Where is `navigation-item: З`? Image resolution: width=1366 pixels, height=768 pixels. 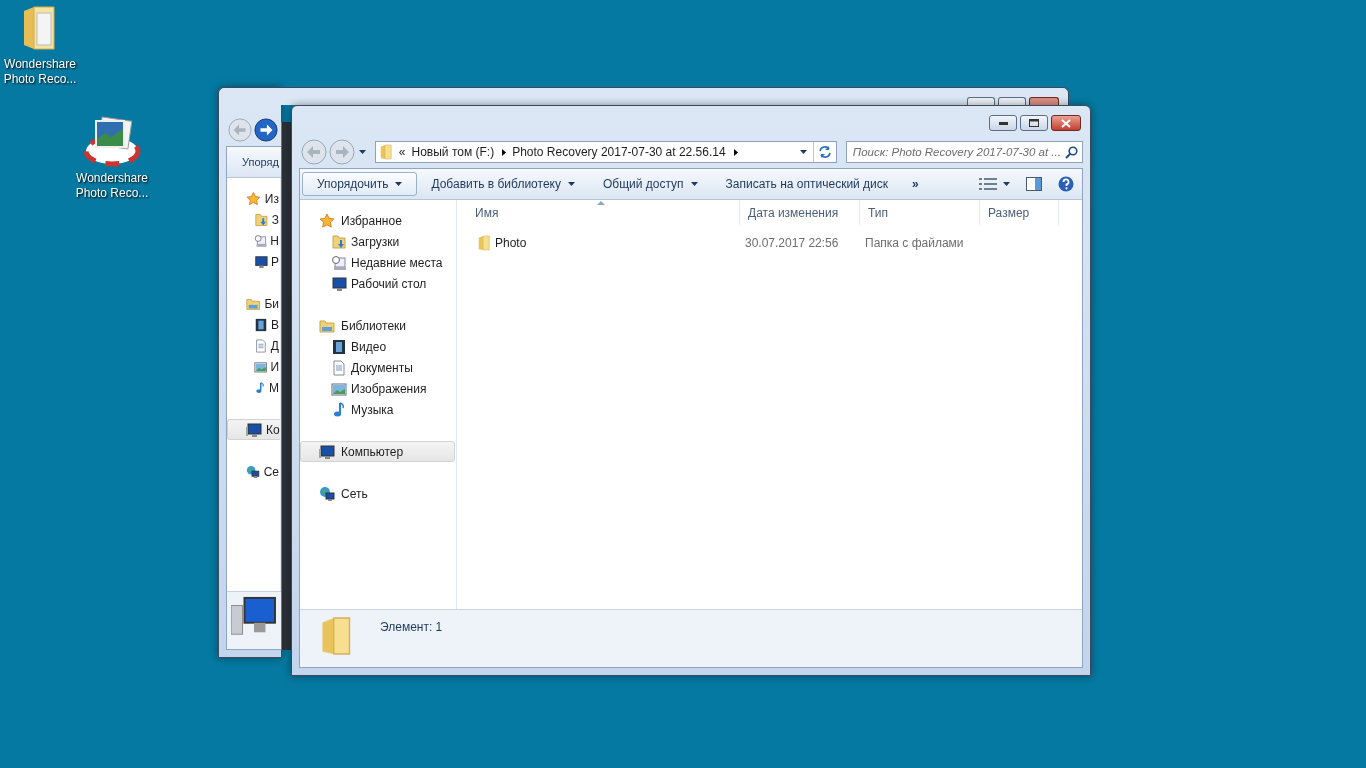 navigation-item: З is located at coordinates (253, 219).